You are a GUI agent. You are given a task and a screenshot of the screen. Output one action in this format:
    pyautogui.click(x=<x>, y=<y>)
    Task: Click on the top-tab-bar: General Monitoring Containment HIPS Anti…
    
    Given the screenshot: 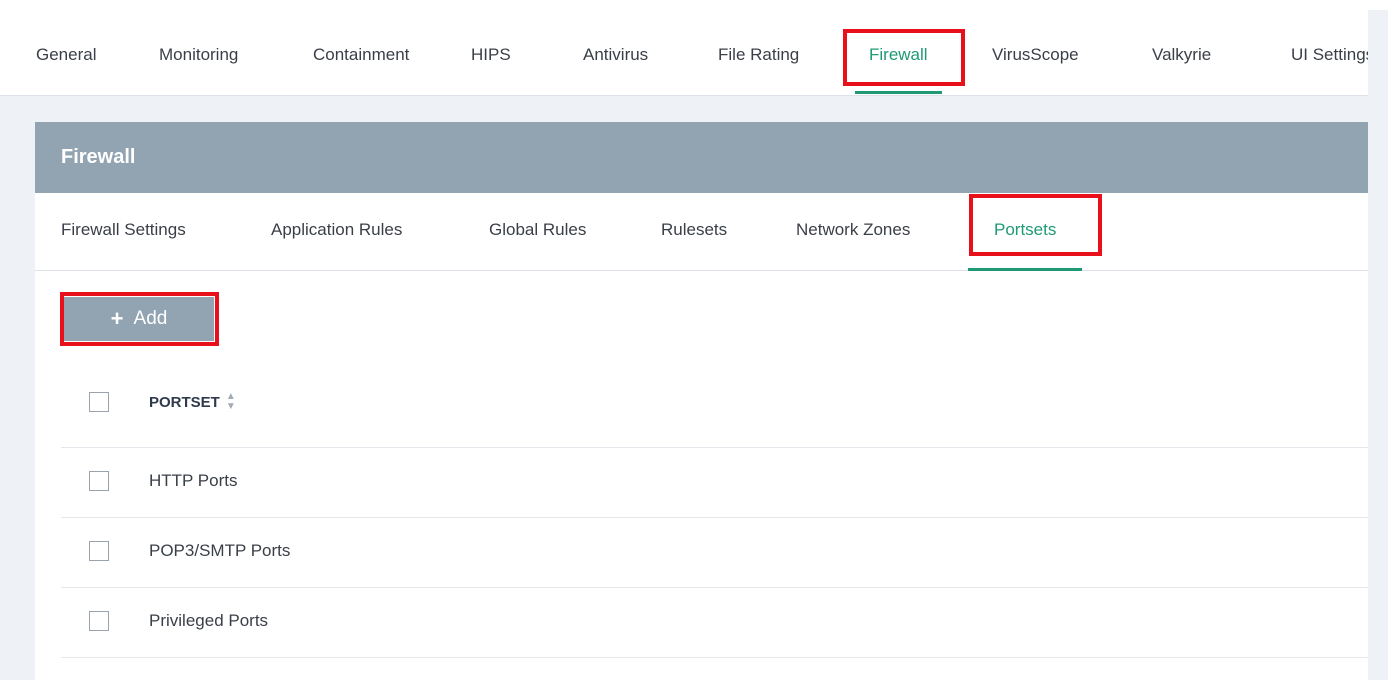 What is the action you would take?
    pyautogui.click(x=684, y=53)
    